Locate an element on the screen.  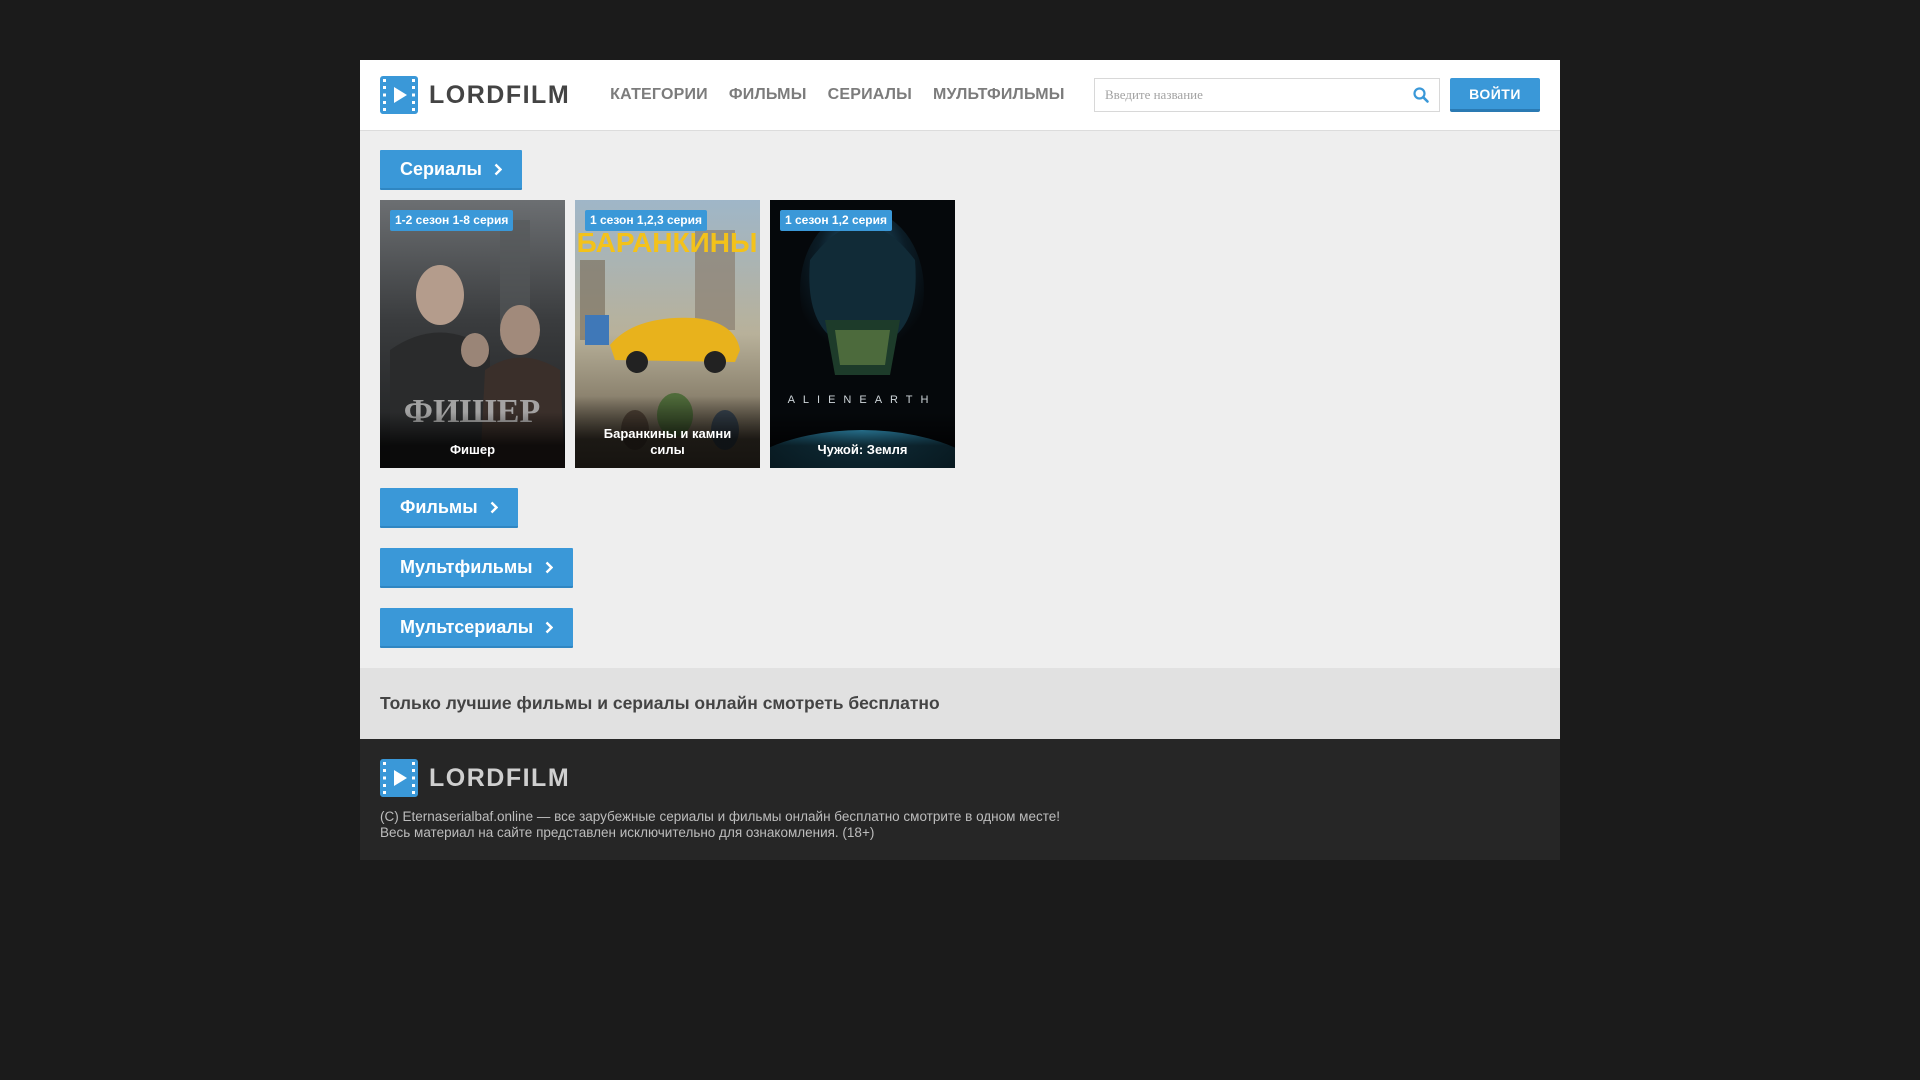
search-icon is located at coordinates (1421, 95).